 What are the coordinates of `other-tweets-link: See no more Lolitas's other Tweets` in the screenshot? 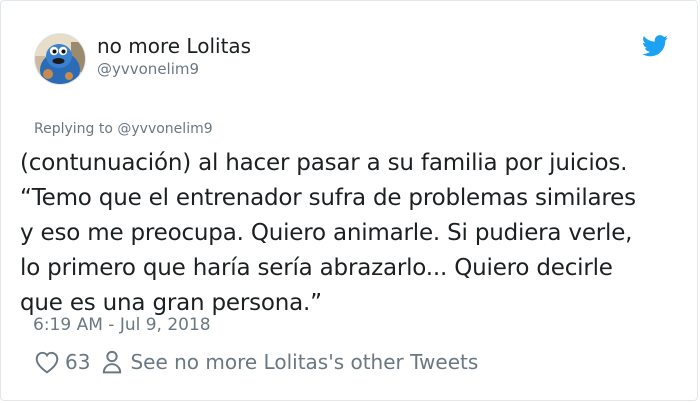 It's located at (304, 362).